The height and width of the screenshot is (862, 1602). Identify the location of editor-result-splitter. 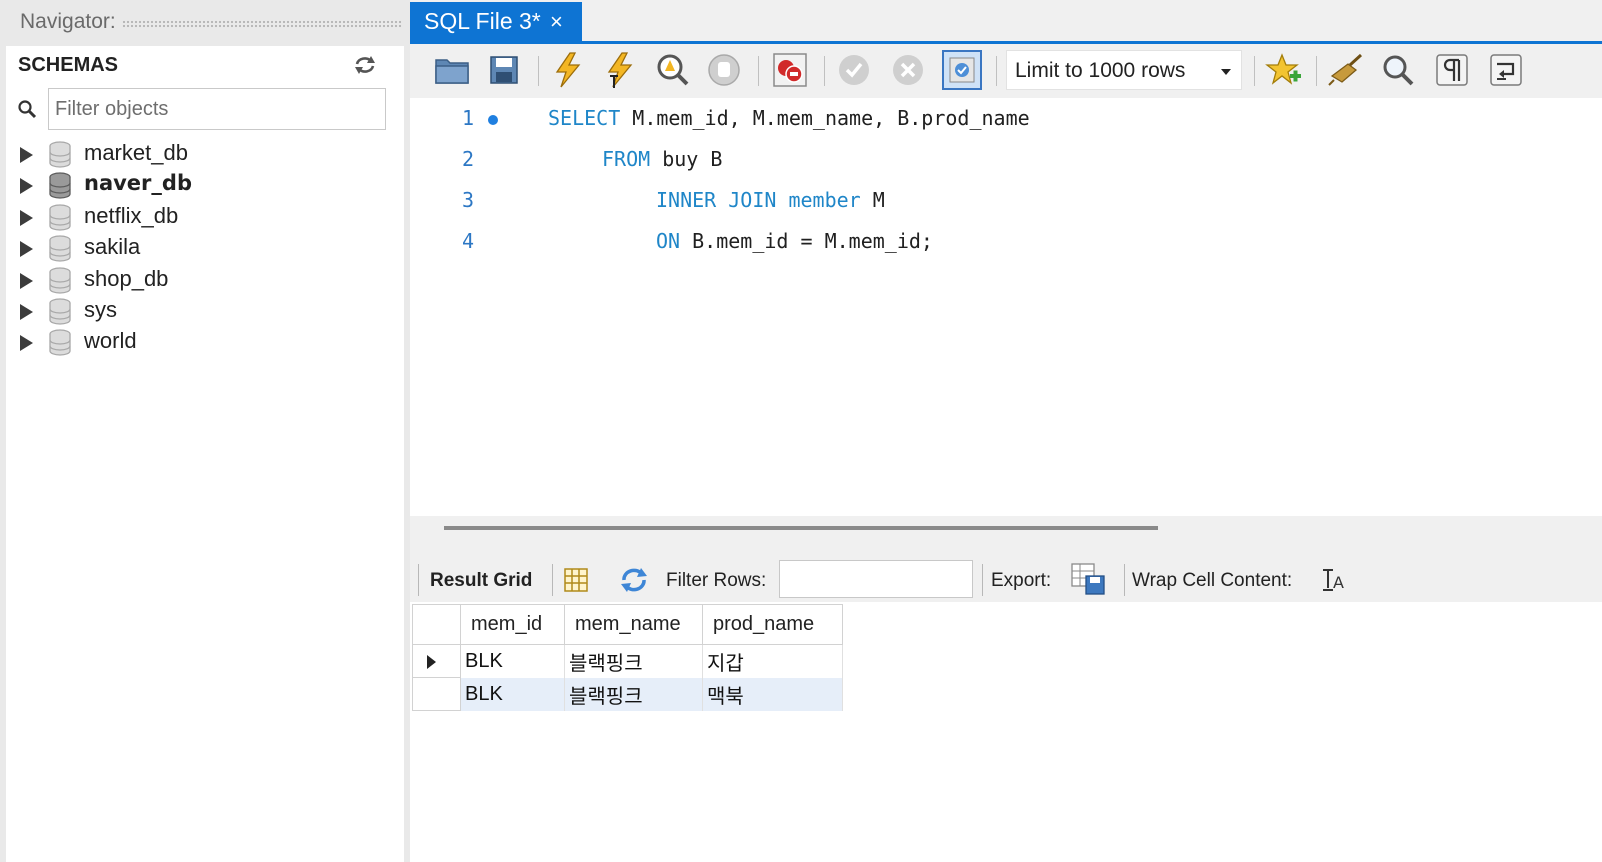
(1006, 536).